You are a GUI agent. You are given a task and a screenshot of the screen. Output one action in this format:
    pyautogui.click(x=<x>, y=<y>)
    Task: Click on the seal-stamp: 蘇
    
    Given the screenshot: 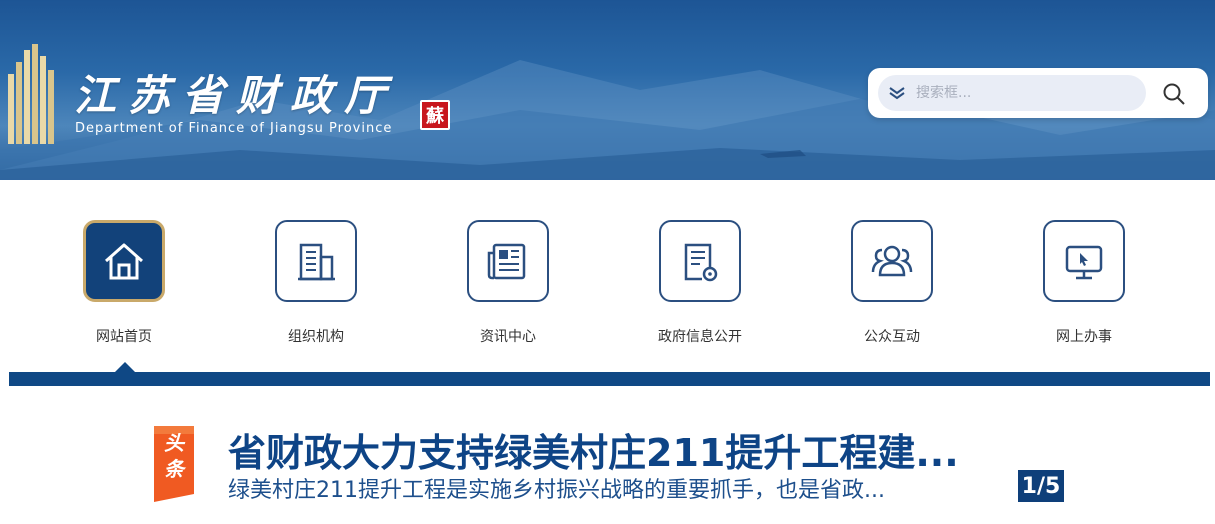 What is the action you would take?
    pyautogui.click(x=435, y=115)
    